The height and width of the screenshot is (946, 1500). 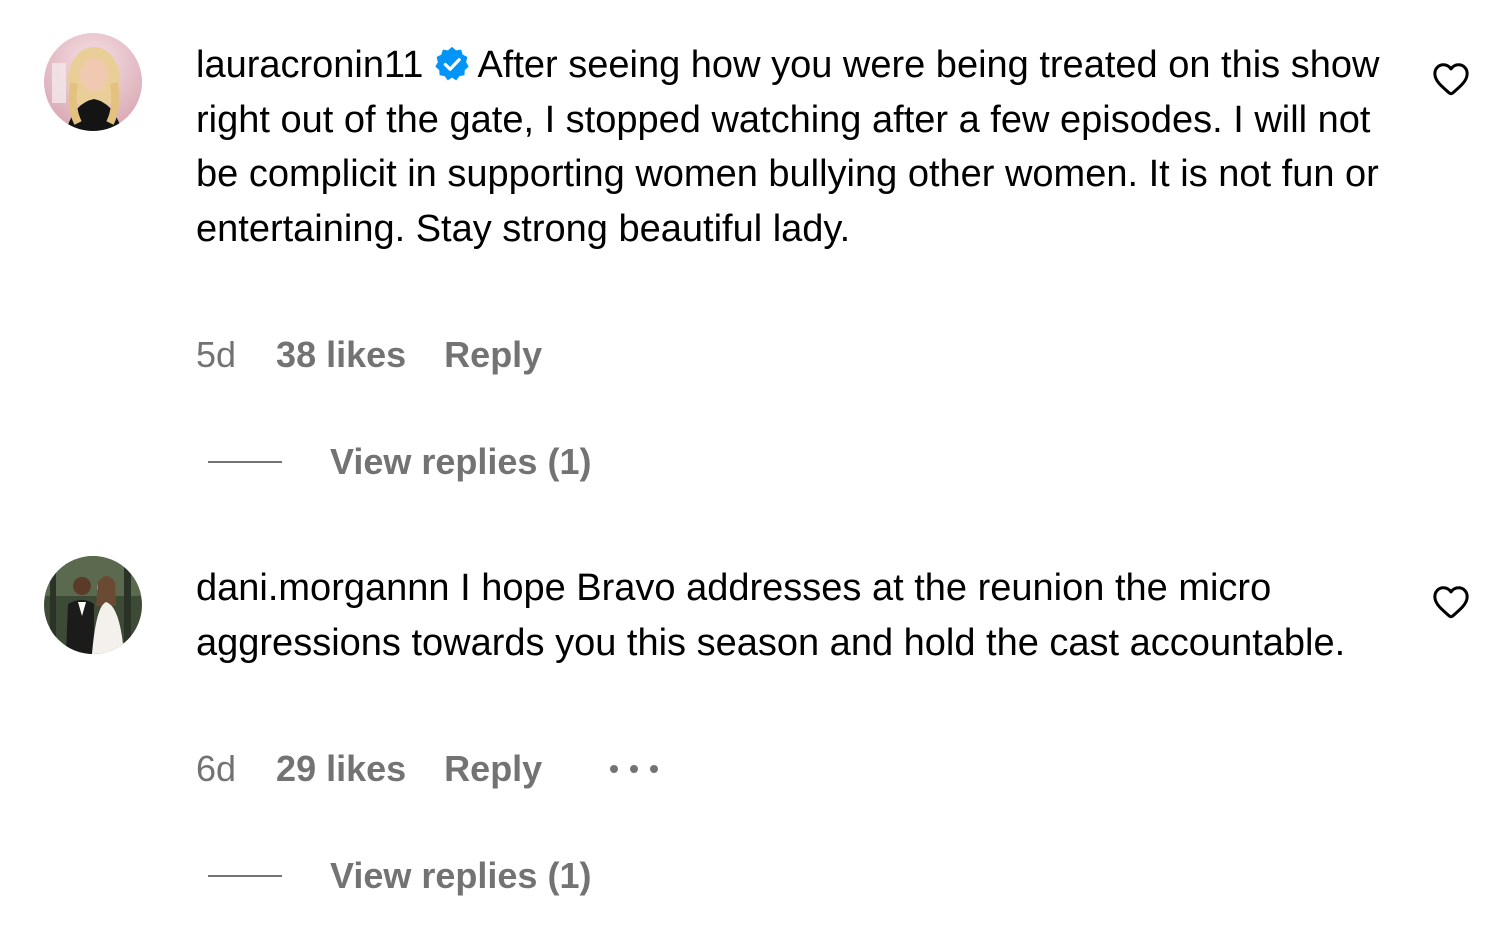 I want to click on comment-meta: 6d 29 likes Reply, so click(x=427, y=769).